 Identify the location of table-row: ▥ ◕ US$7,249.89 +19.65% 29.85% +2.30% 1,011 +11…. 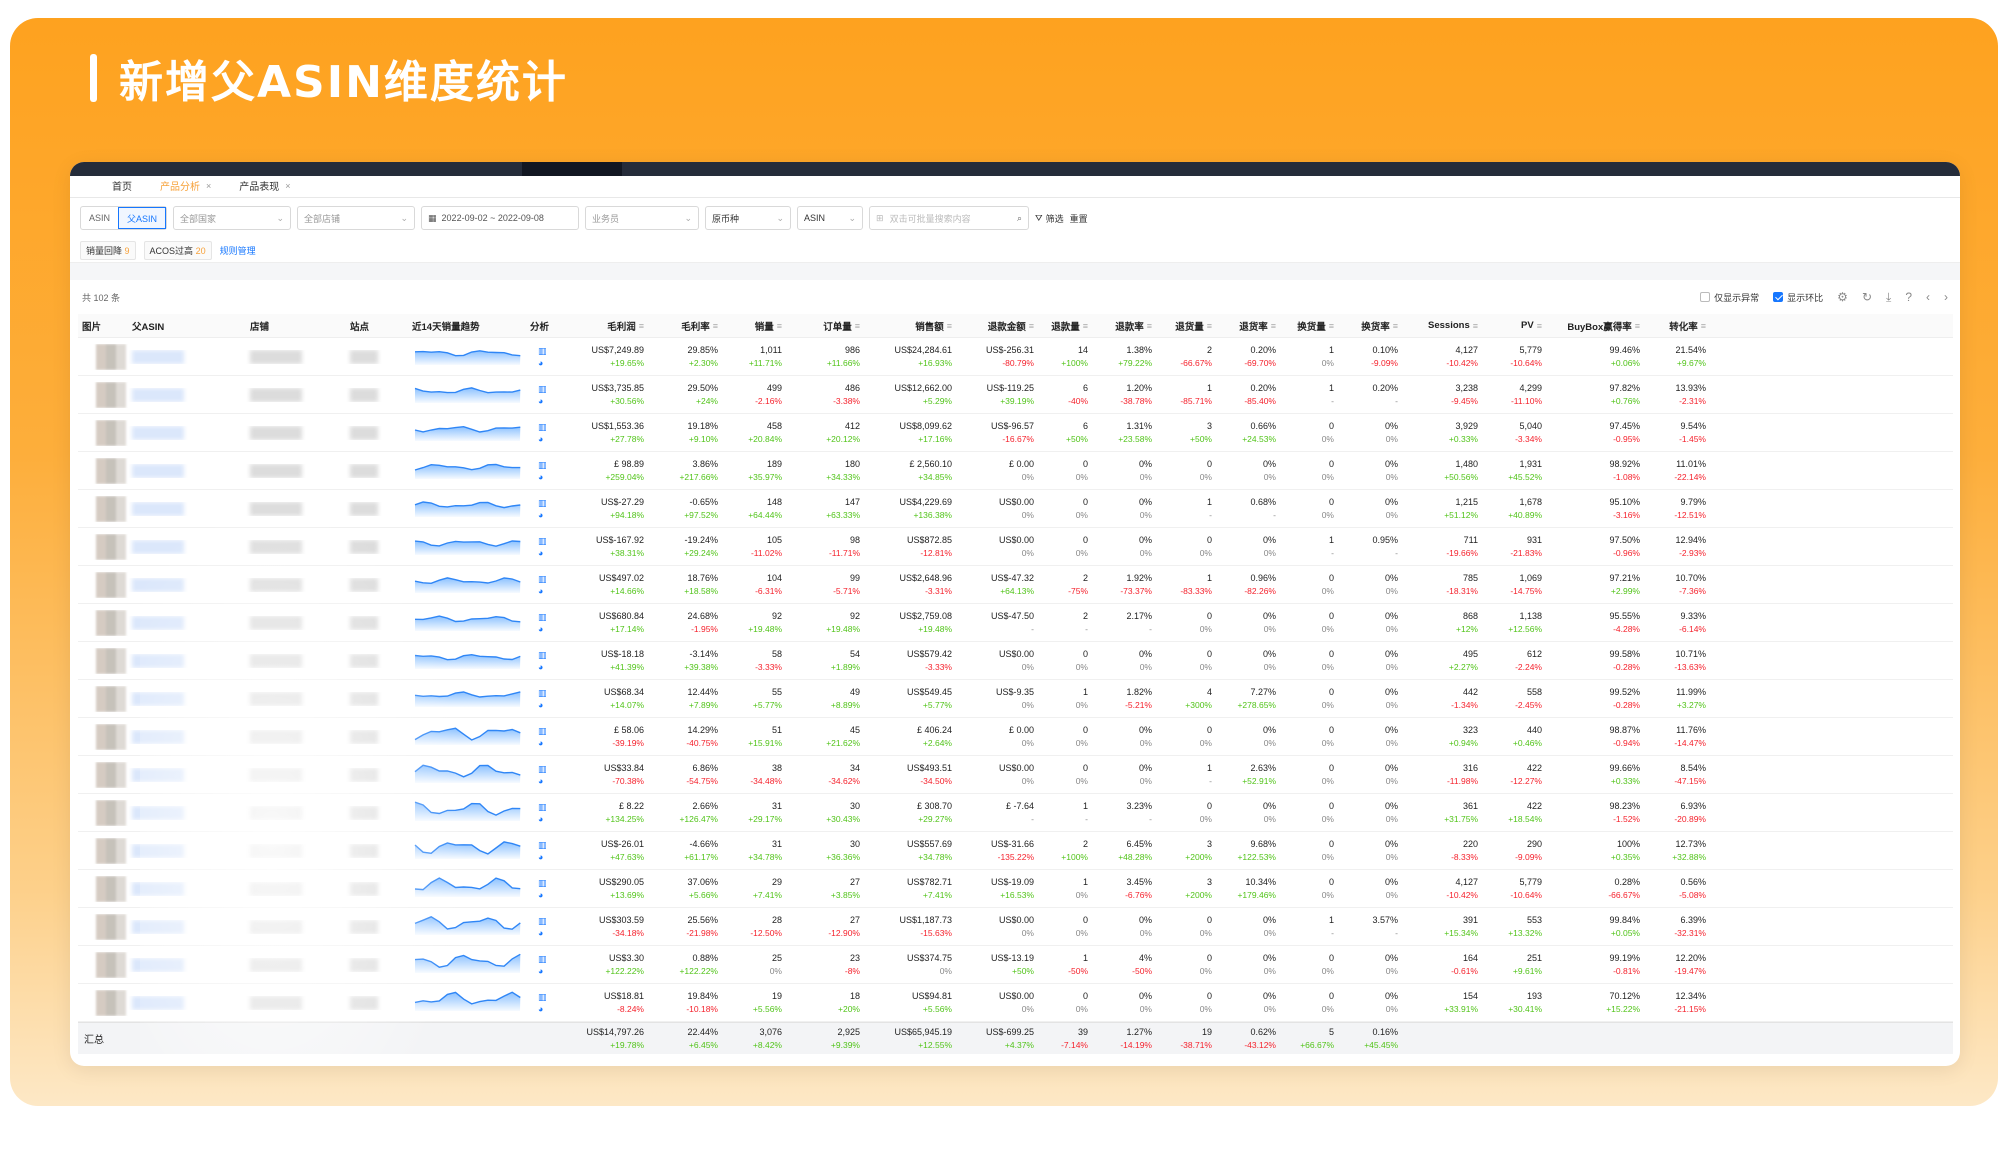
(1015, 357).